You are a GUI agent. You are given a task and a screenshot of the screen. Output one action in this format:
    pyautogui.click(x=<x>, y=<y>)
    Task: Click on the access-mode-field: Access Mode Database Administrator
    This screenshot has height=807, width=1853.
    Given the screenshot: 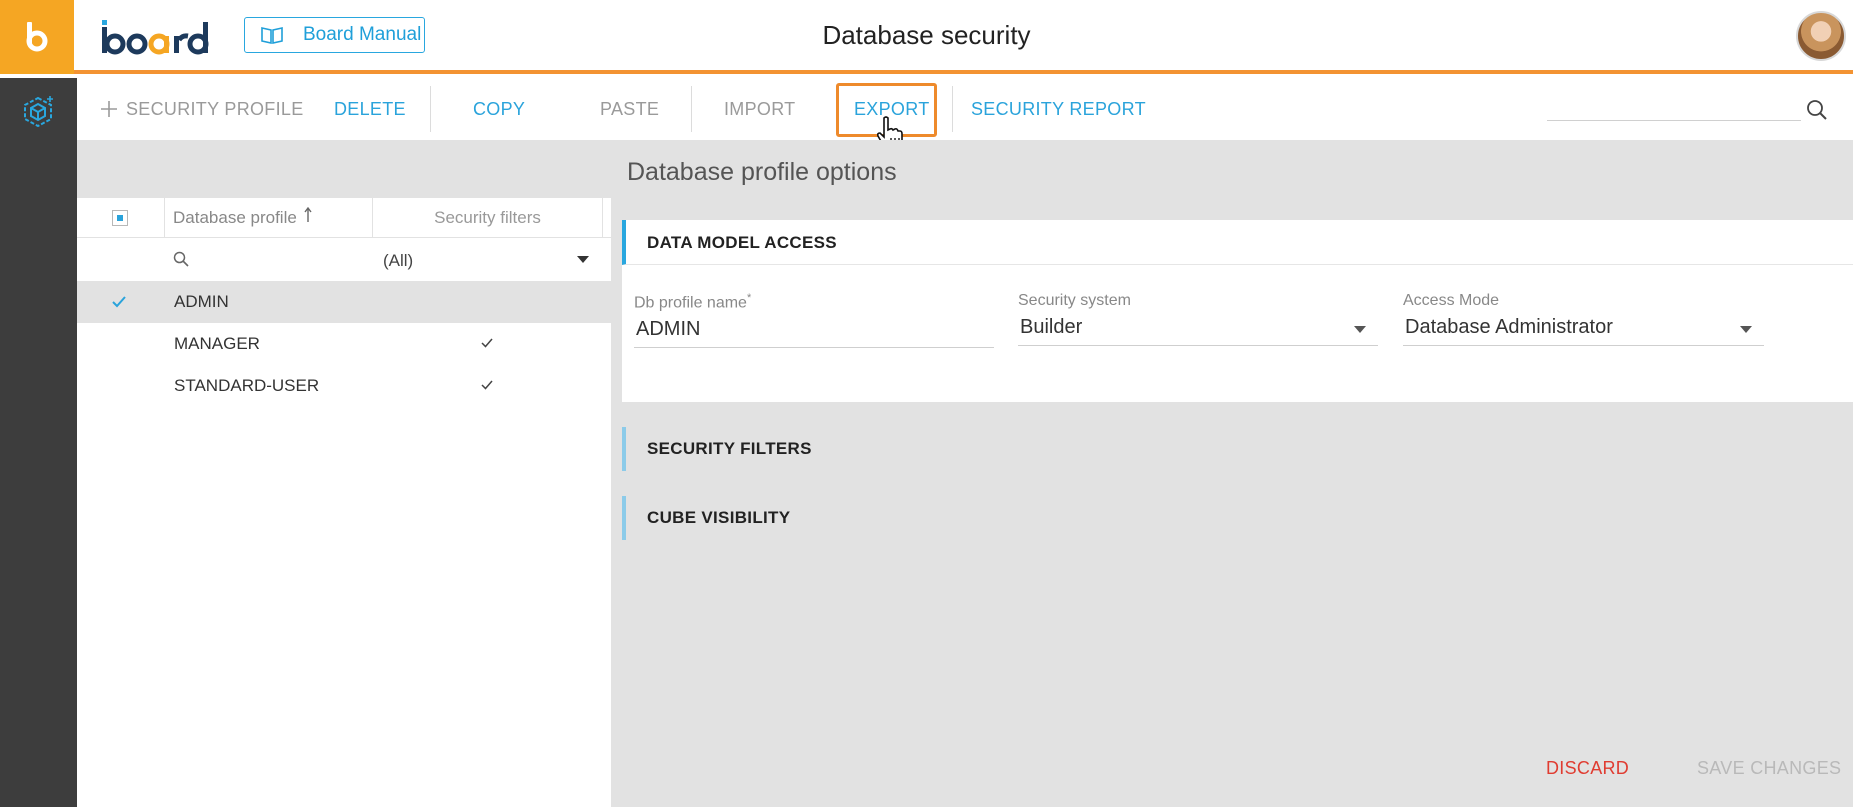 What is the action you would take?
    pyautogui.click(x=1583, y=319)
    